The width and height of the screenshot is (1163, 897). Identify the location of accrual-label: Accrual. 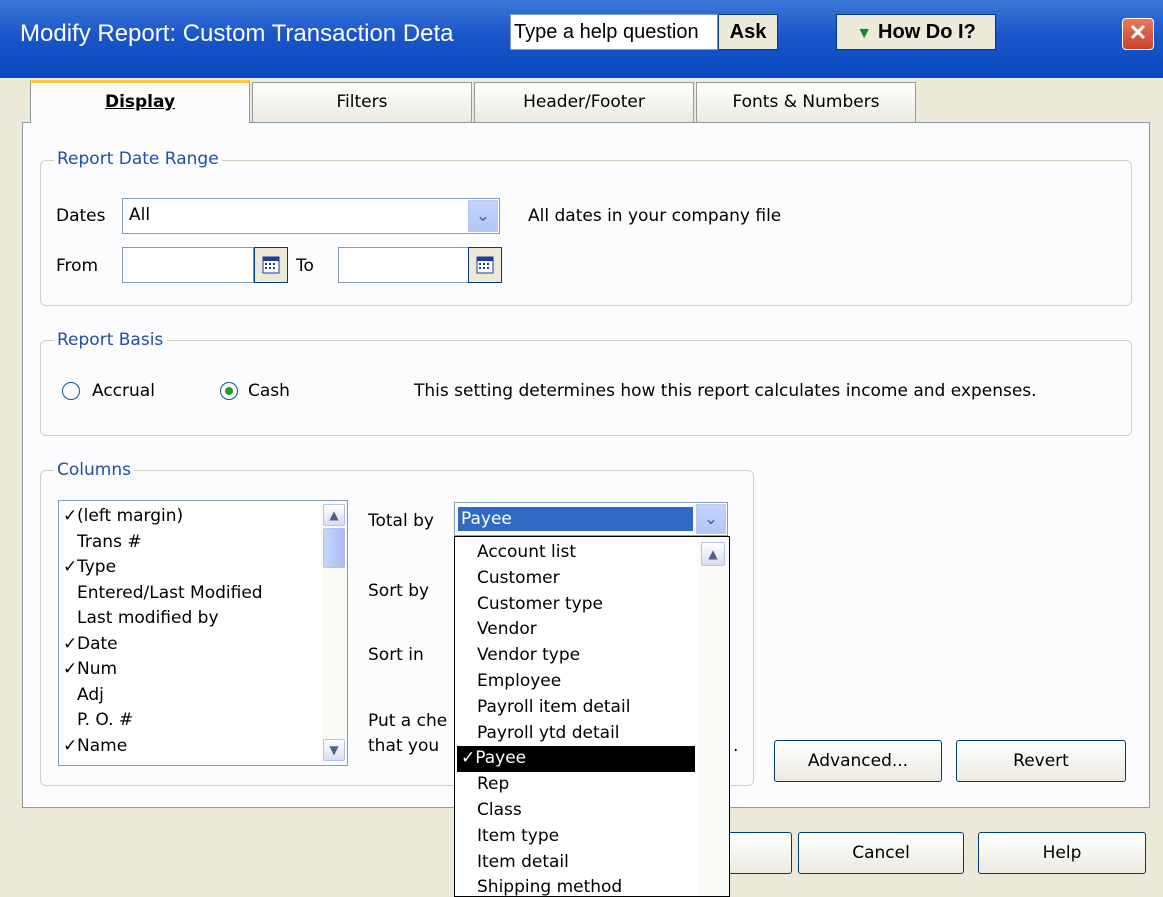
(123, 391).